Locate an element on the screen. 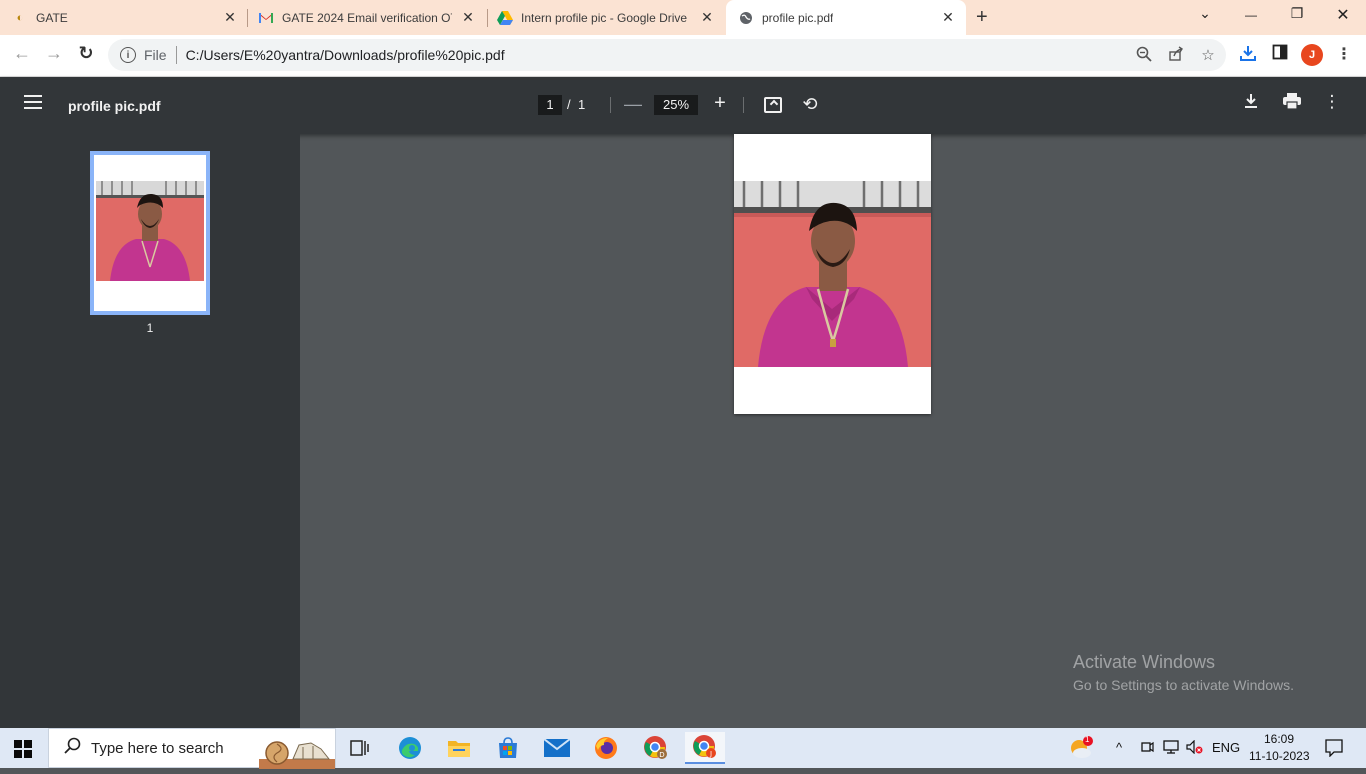  chrome-profile-j-icon: J is located at coordinates (705, 748).